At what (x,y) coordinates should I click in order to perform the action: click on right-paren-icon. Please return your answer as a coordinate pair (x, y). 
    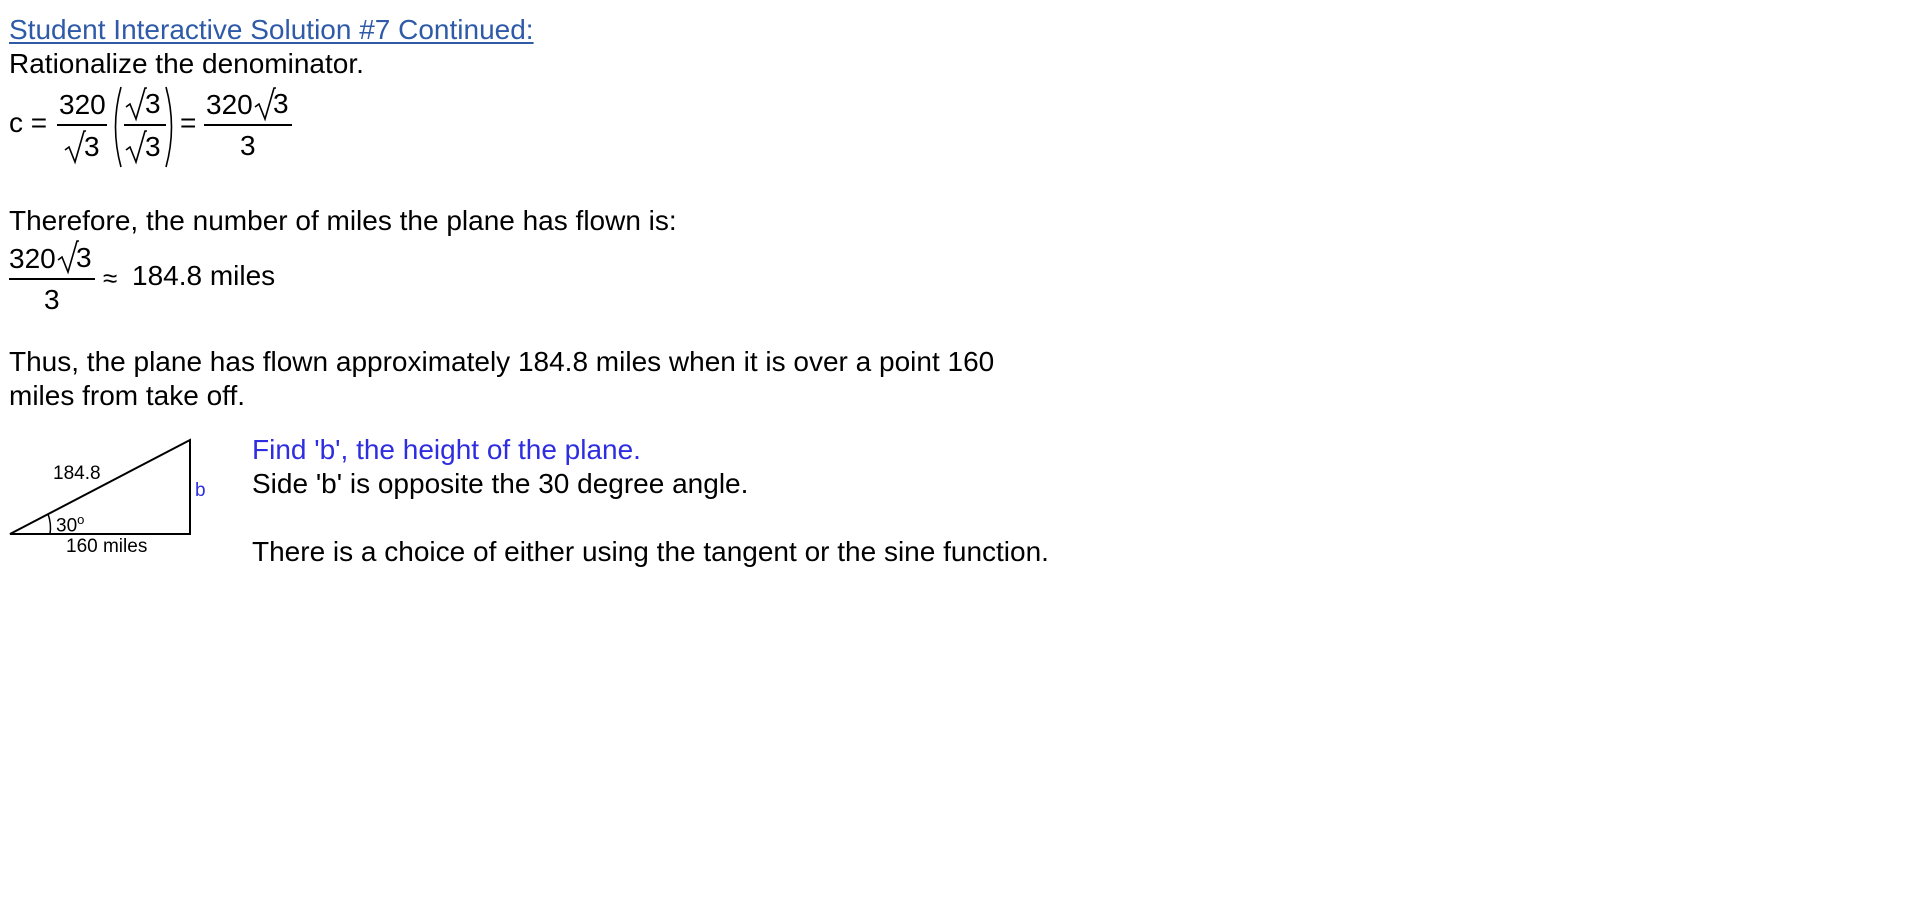
    Looking at the image, I should click on (169, 127).